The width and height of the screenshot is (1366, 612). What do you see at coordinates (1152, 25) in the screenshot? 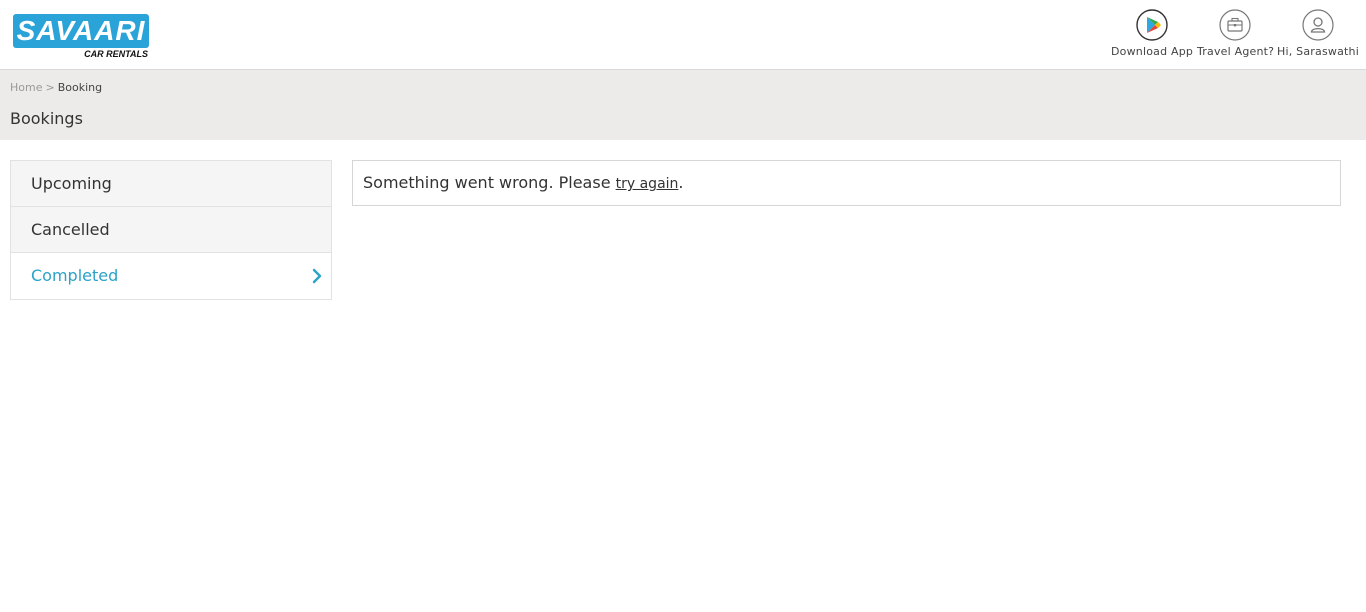
I see `play-store-icon` at bounding box center [1152, 25].